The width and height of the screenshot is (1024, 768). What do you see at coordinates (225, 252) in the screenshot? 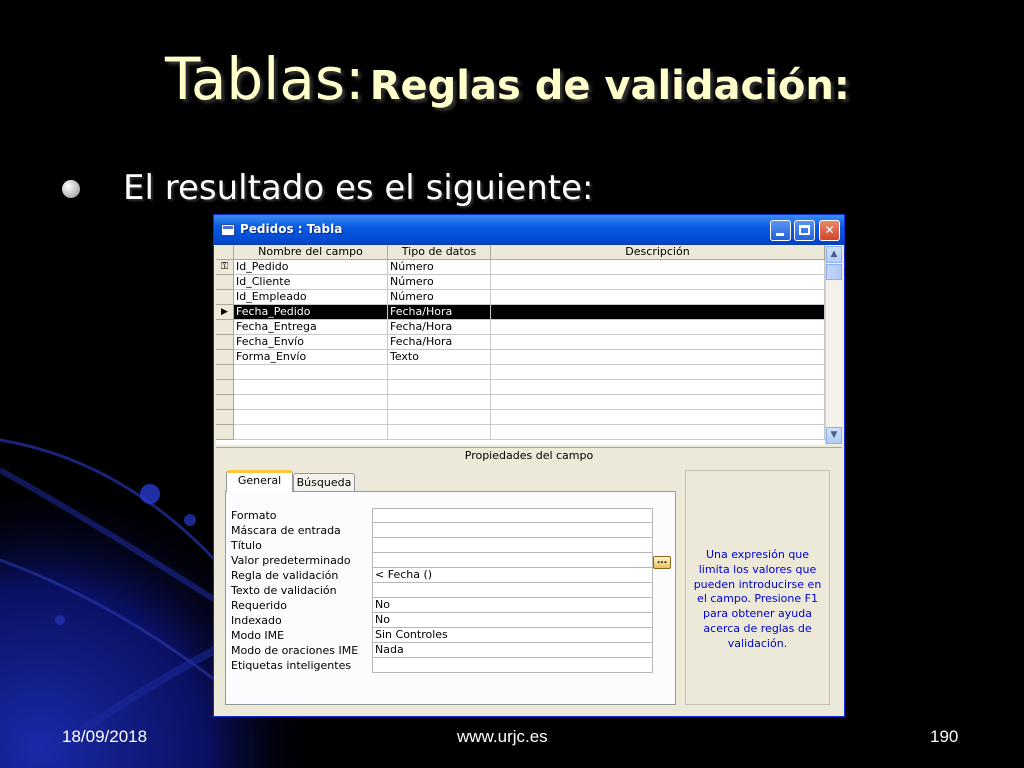
I see `header-selector` at bounding box center [225, 252].